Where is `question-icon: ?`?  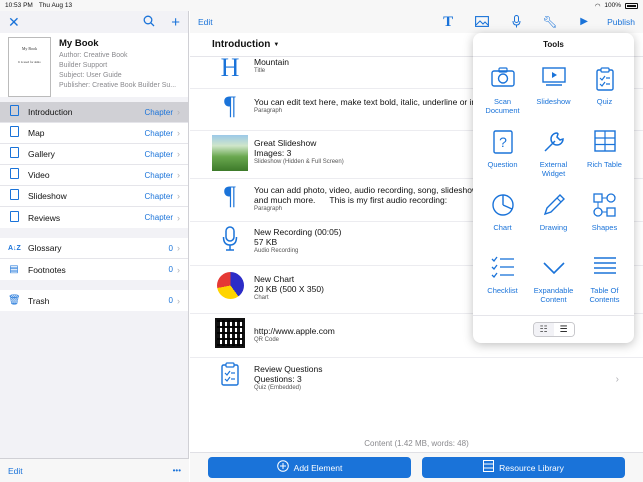 question-icon: ? is located at coordinates (502, 144).